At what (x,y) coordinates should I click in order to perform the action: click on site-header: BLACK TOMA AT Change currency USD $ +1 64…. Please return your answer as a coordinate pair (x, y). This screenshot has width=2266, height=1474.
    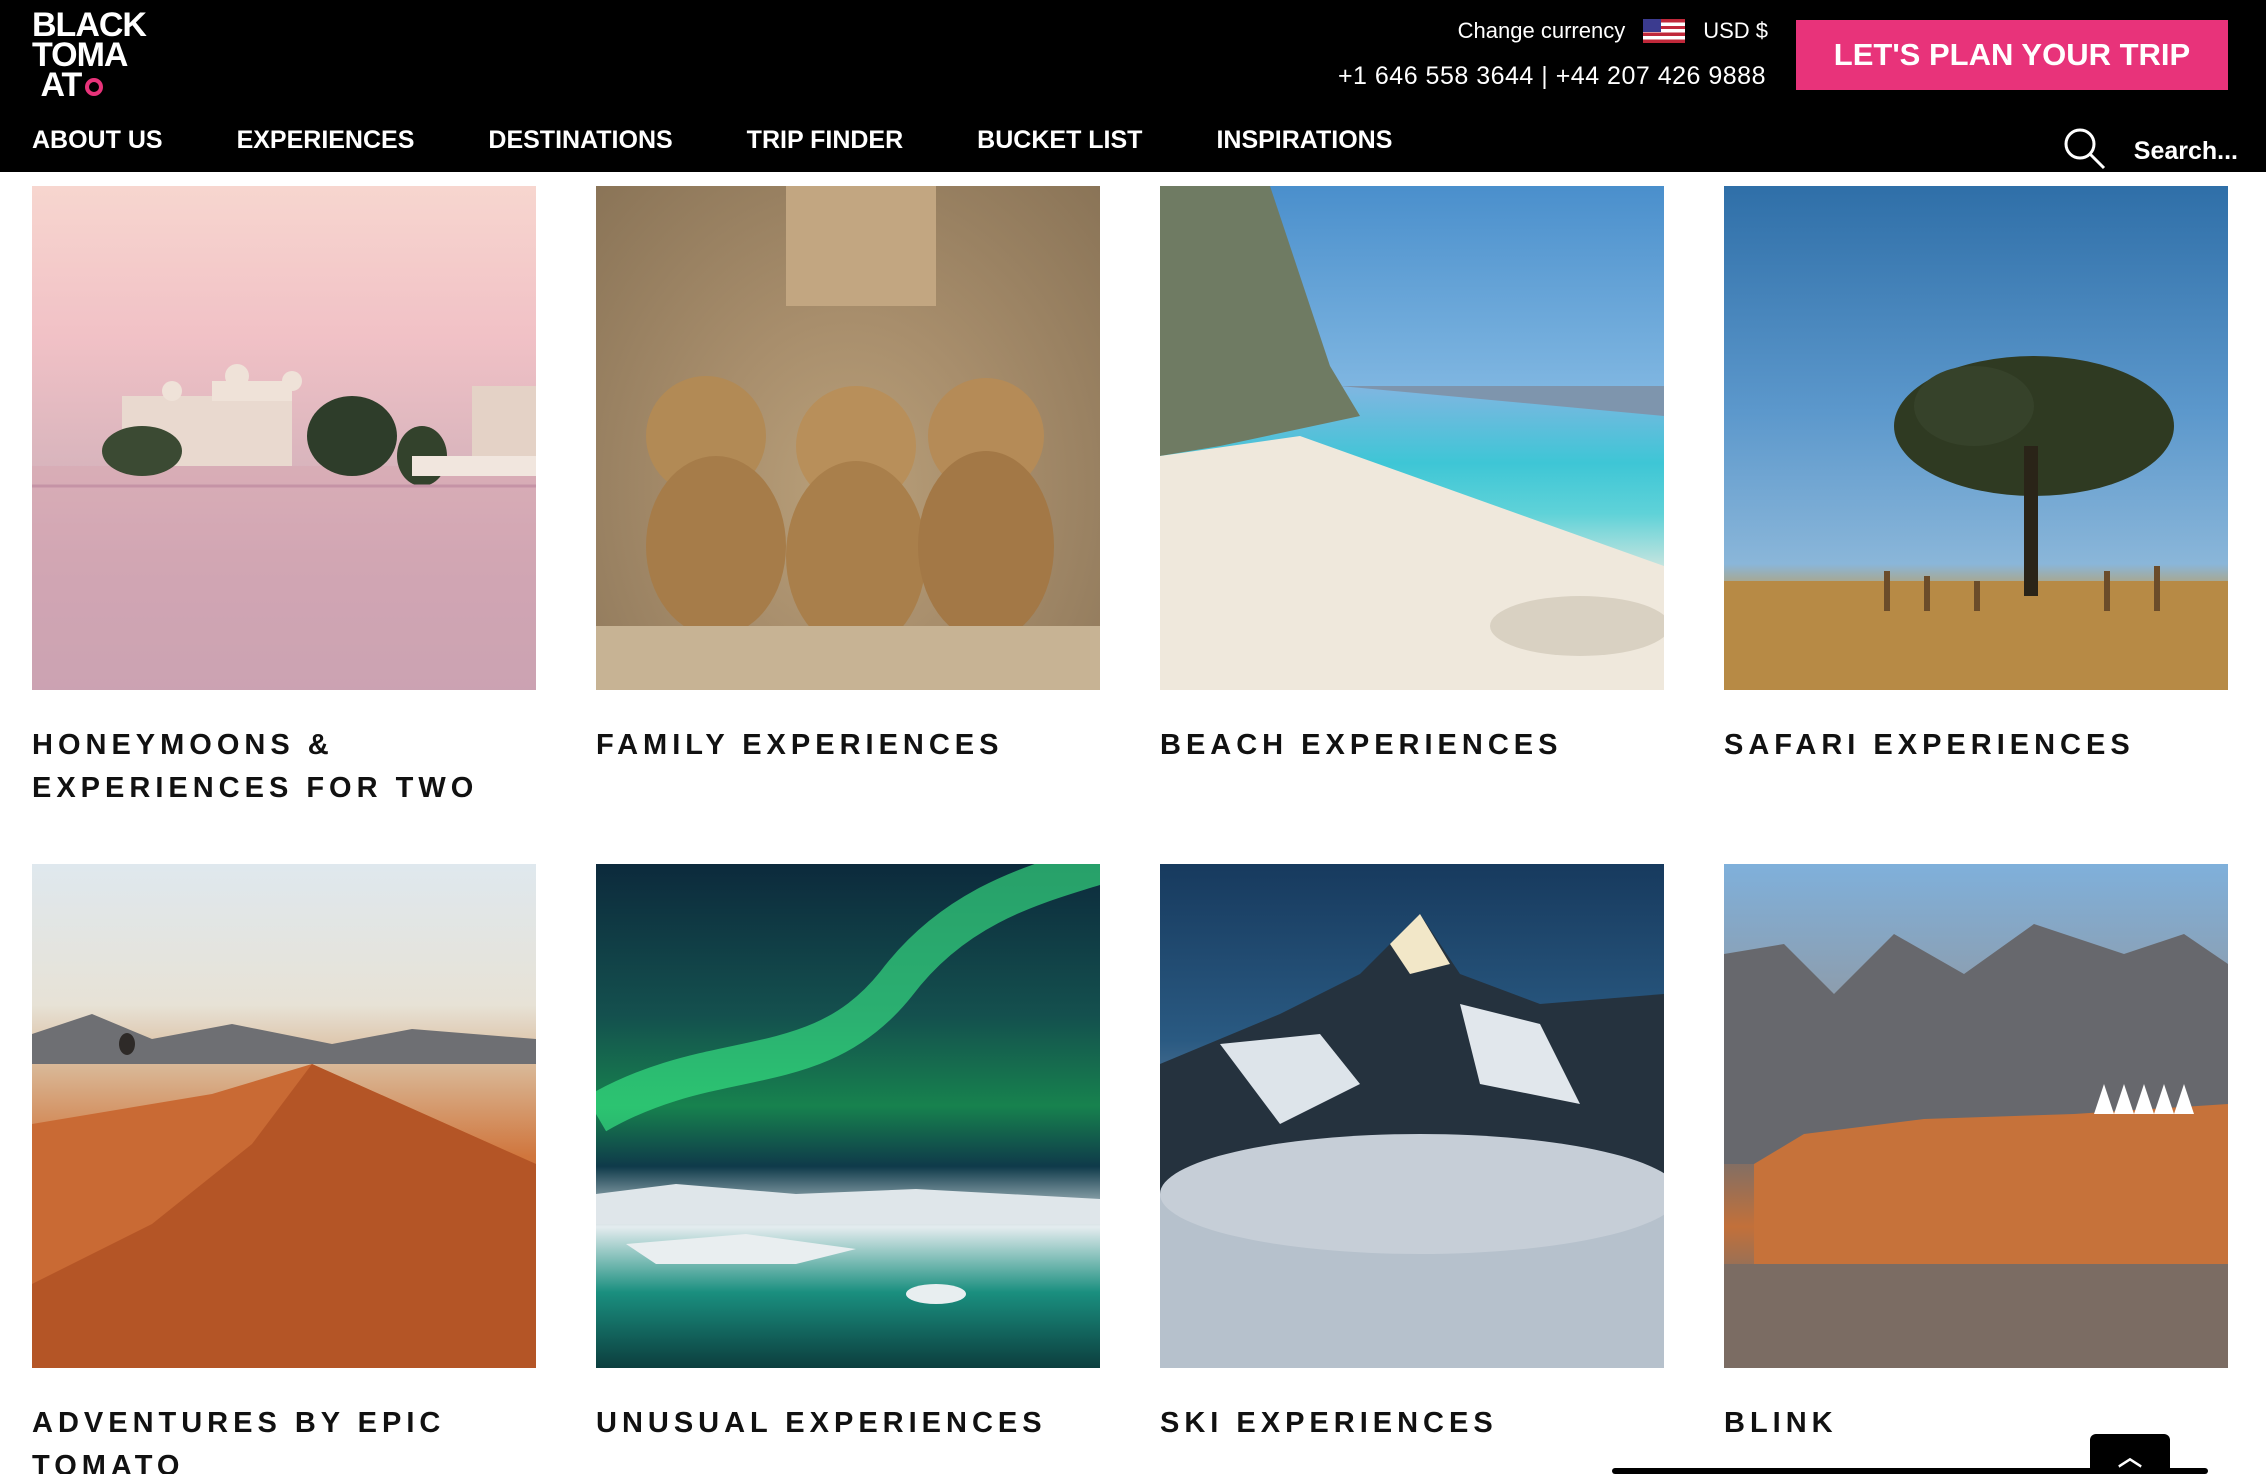
    Looking at the image, I should click on (1133, 86).